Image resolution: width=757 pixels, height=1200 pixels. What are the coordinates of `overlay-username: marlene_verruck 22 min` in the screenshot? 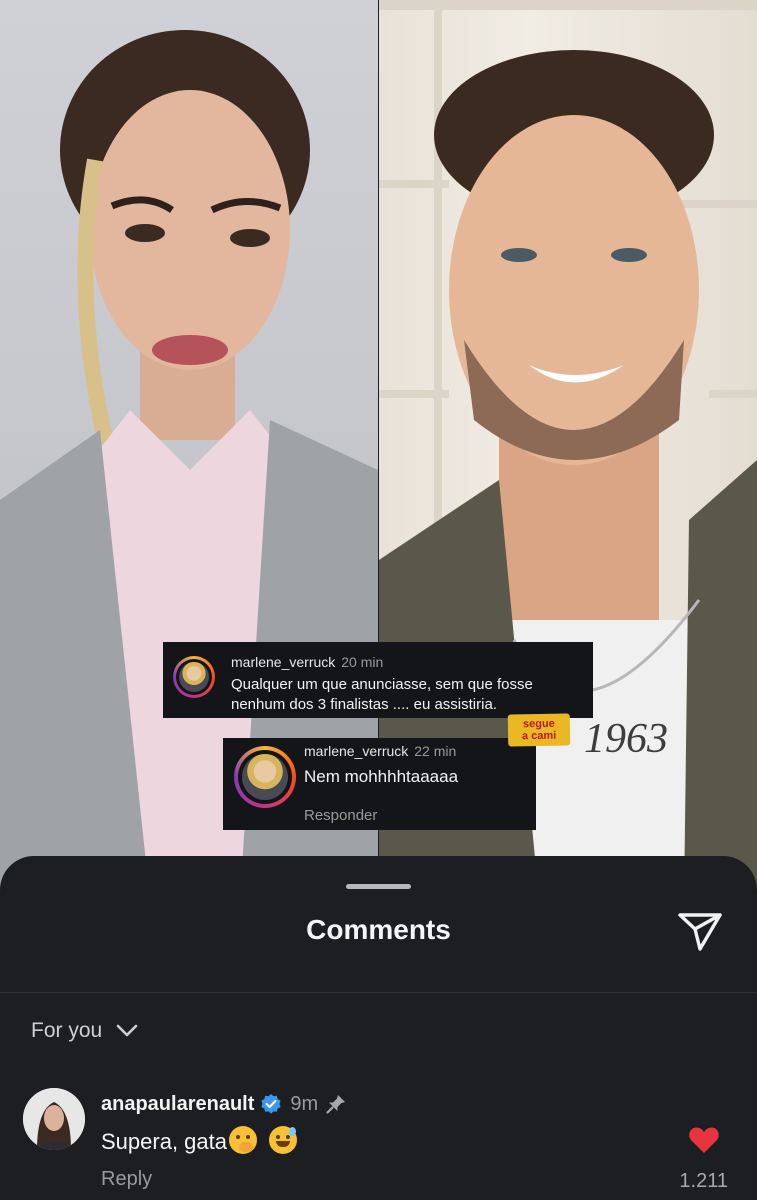 It's located at (380, 751).